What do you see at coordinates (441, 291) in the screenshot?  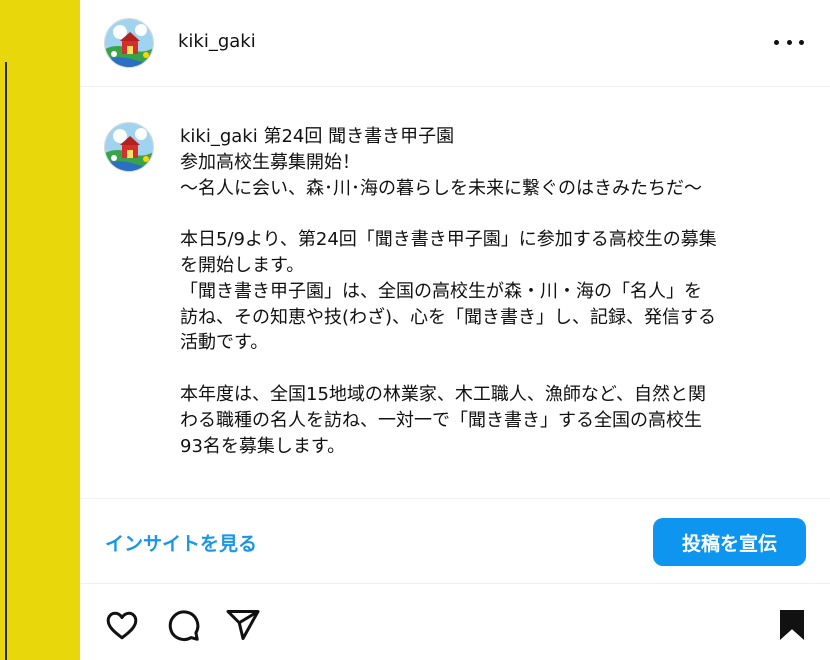 I see `caption-line: 「聞き書き甲子園」は、全国の高校生が森・川・海の「名人」を` at bounding box center [441, 291].